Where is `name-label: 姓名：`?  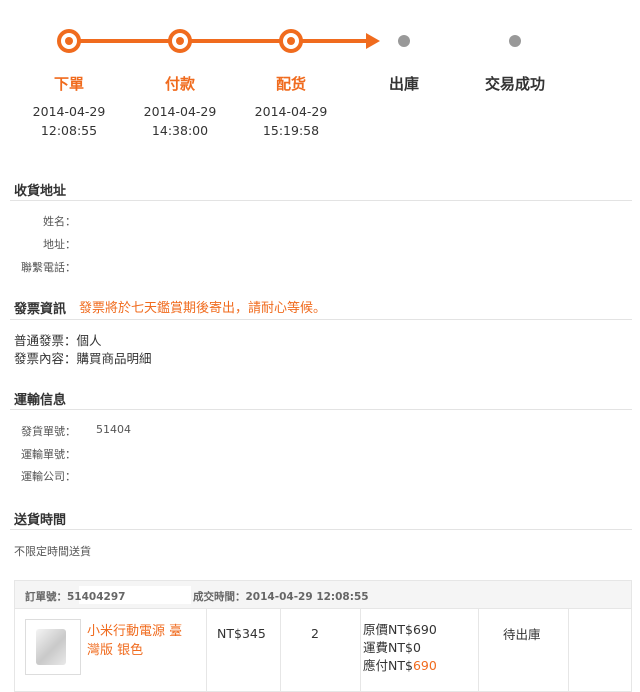
name-label: 姓名： is located at coordinates (59, 221).